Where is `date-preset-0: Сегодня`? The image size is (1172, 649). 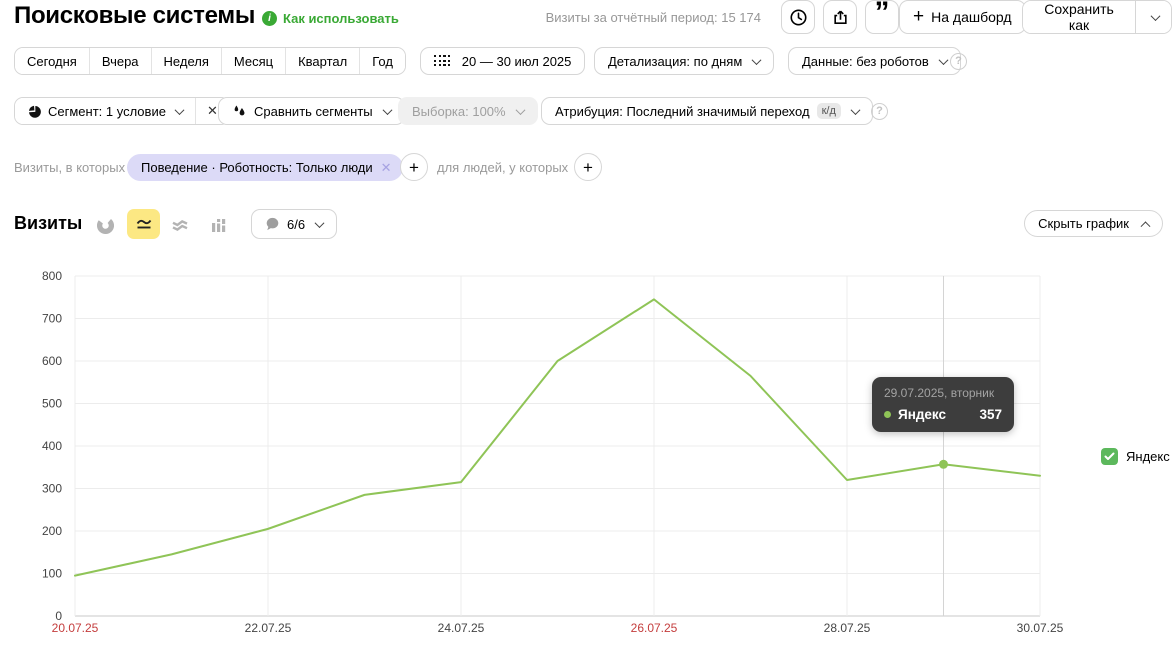
date-preset-0: Сегодня is located at coordinates (52, 61).